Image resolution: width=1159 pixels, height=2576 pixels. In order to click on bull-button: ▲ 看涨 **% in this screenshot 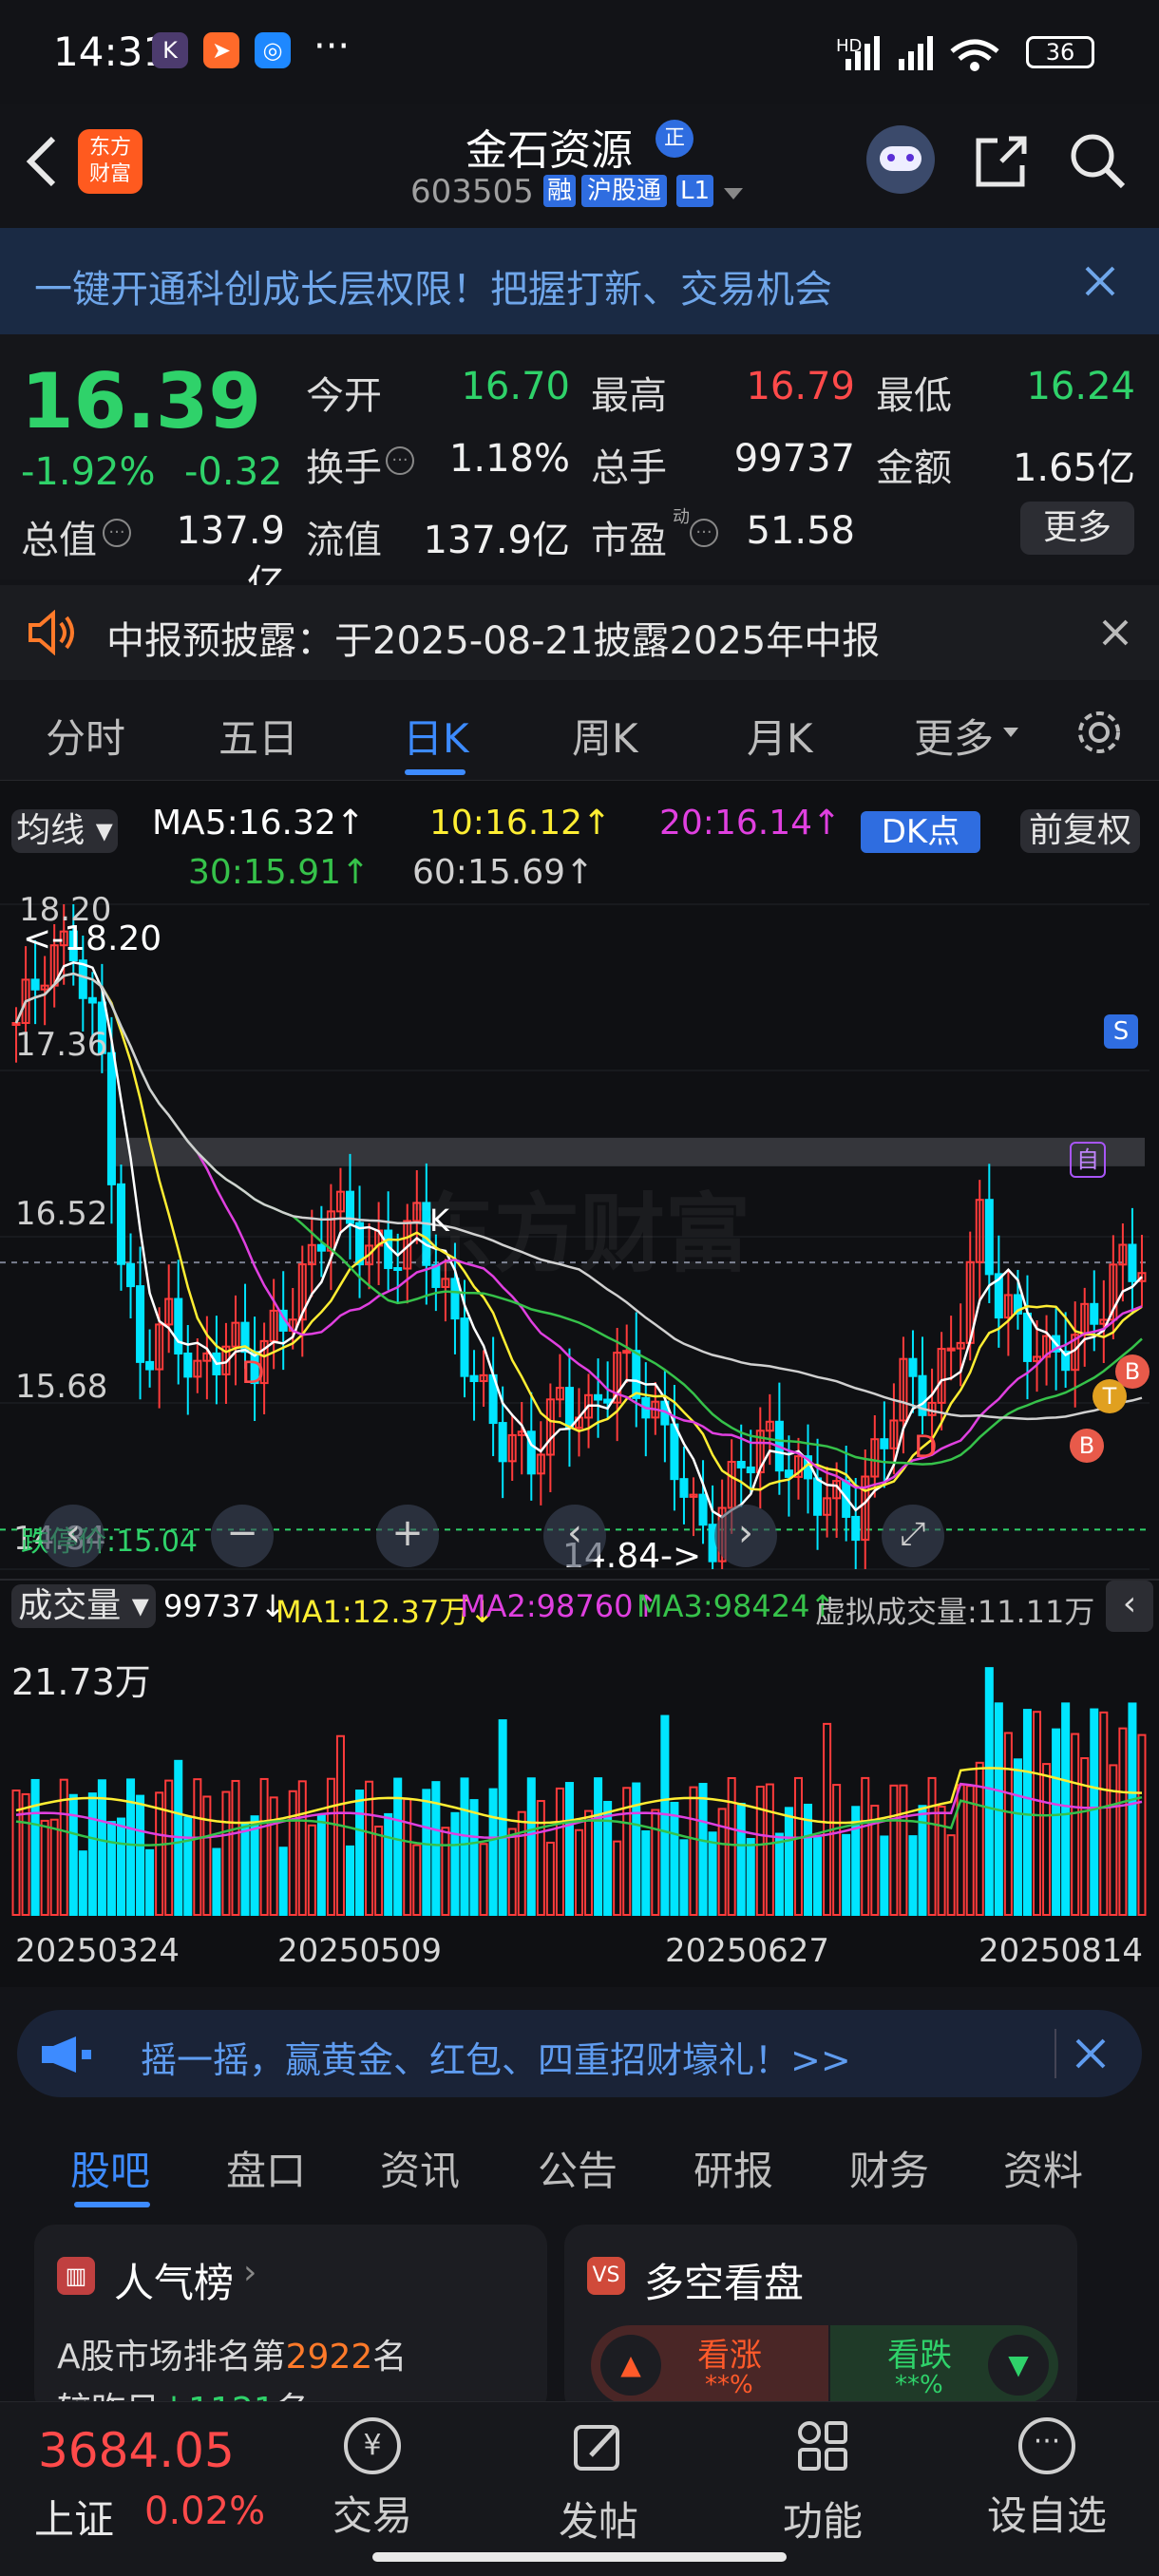, I will do `click(709, 2365)`.